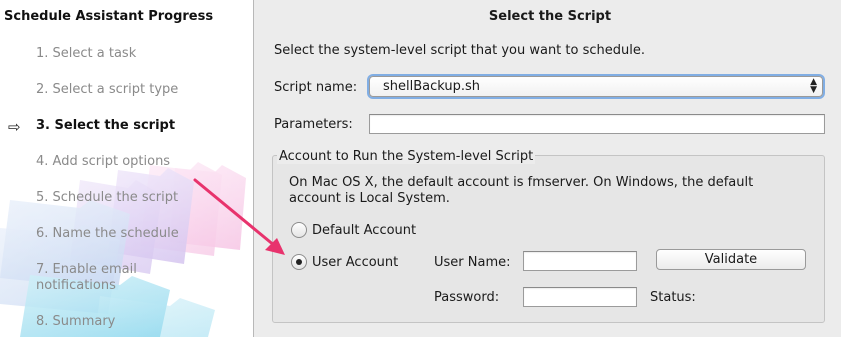 Image resolution: width=841 pixels, height=337 pixels. I want to click on account-group-legend: Account to Run the System-level Script, so click(406, 156).